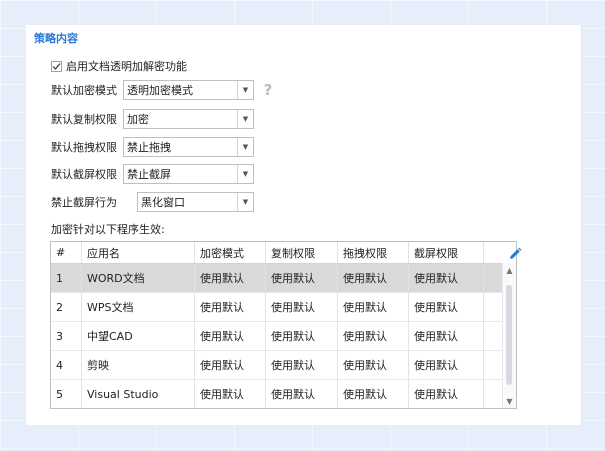  What do you see at coordinates (66, 252) in the screenshot?
I see `column-header-index: #` at bounding box center [66, 252].